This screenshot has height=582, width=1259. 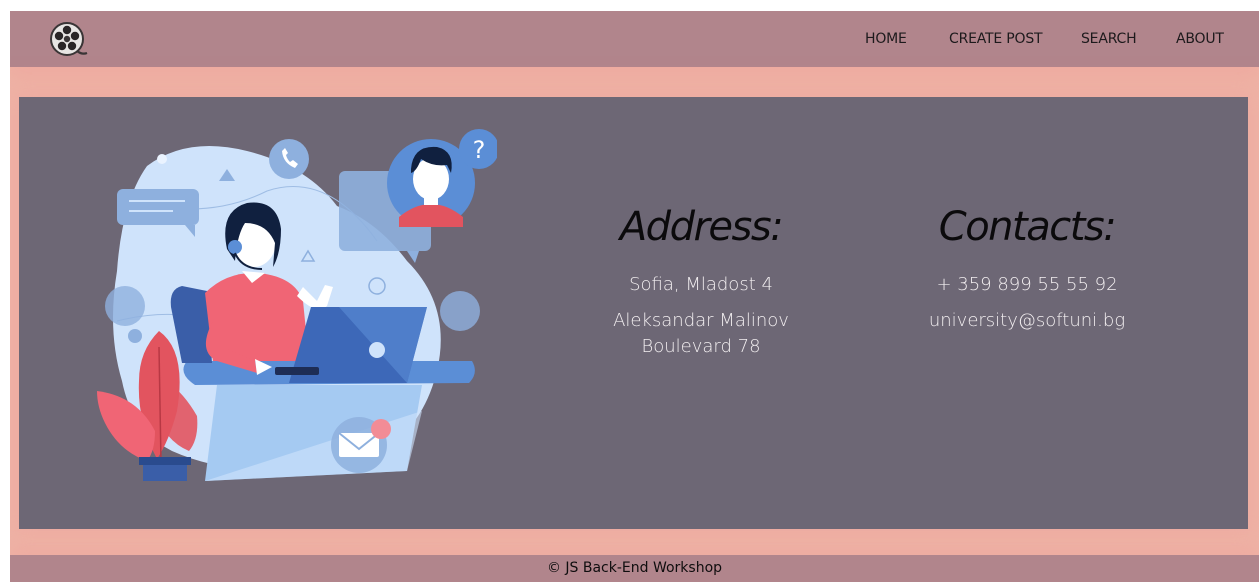 I want to click on nav-home-link: HOME, so click(x=886, y=39).